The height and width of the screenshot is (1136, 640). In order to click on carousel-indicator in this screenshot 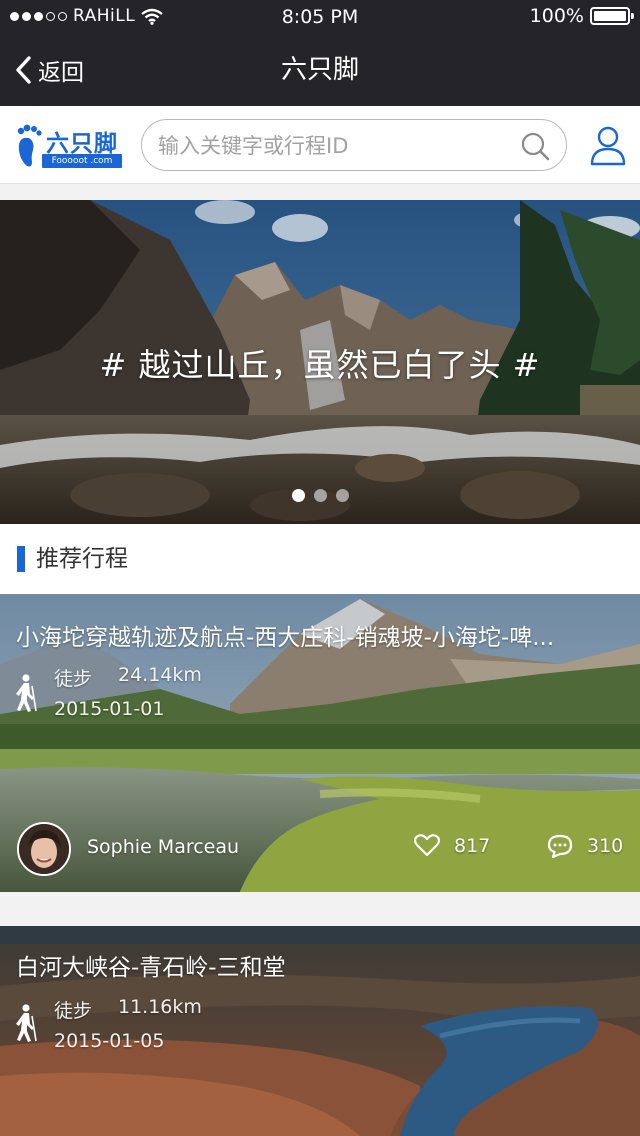, I will do `click(320, 495)`.